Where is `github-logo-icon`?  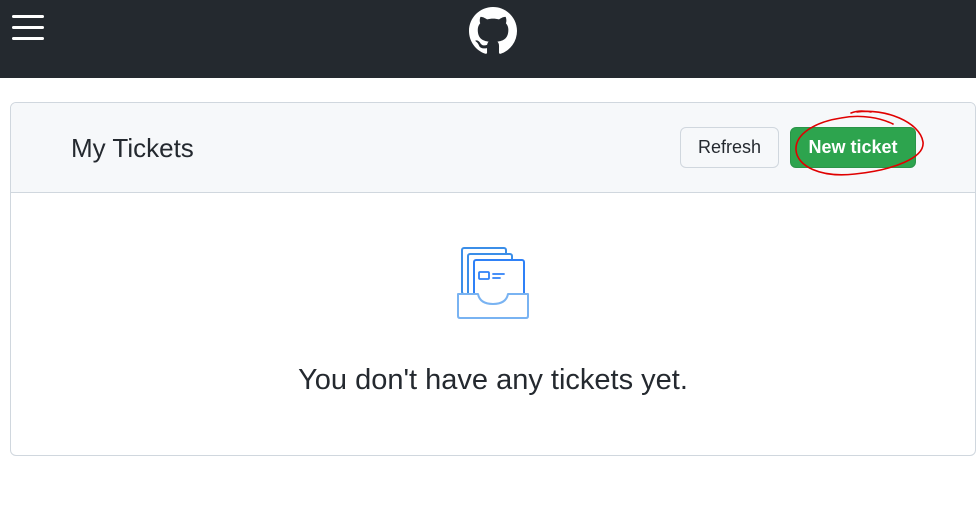 github-logo-icon is located at coordinates (493, 31).